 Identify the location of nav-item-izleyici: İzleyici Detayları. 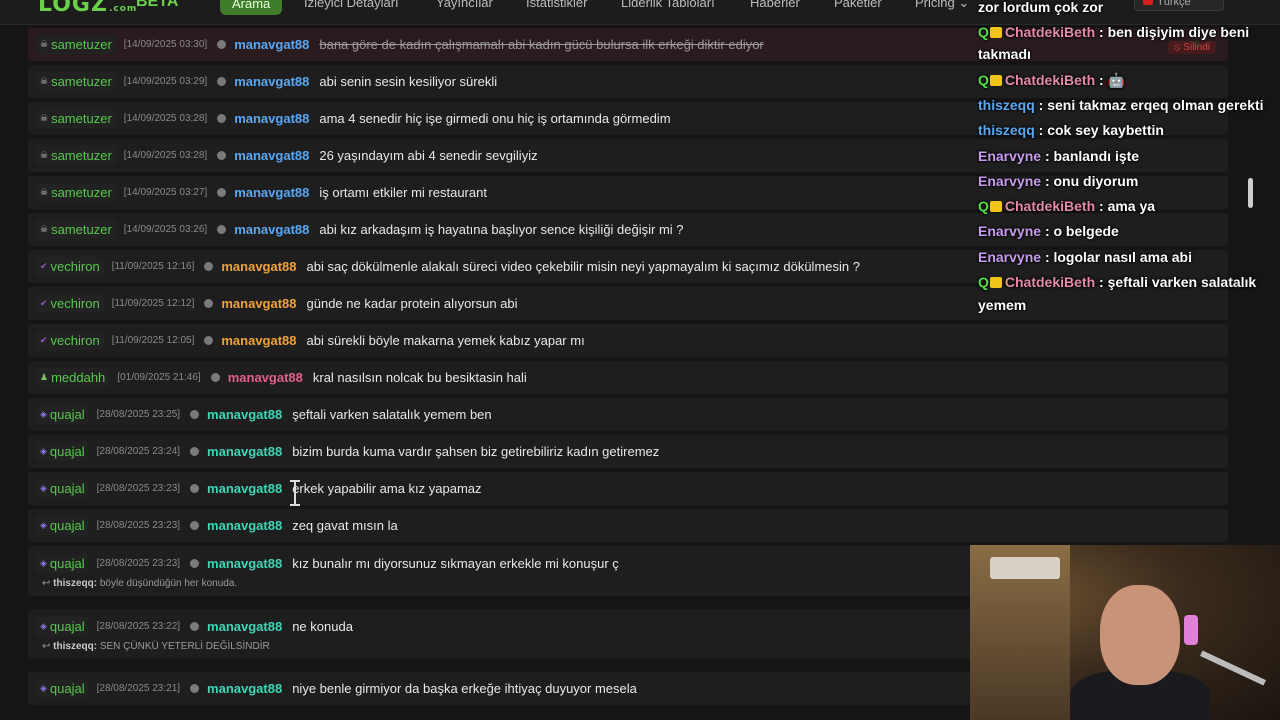
(351, 5).